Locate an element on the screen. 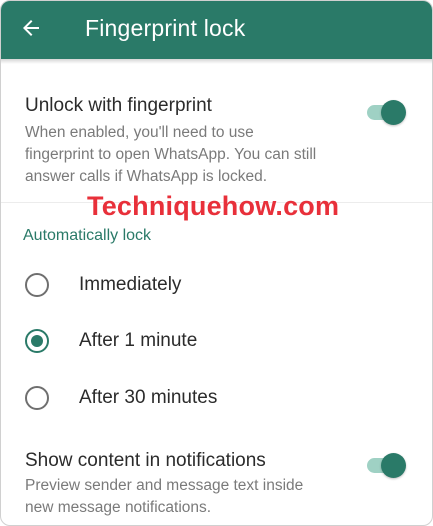 The width and height of the screenshot is (433, 526). watermark-text: Techniquehow.com is located at coordinates (213, 206).